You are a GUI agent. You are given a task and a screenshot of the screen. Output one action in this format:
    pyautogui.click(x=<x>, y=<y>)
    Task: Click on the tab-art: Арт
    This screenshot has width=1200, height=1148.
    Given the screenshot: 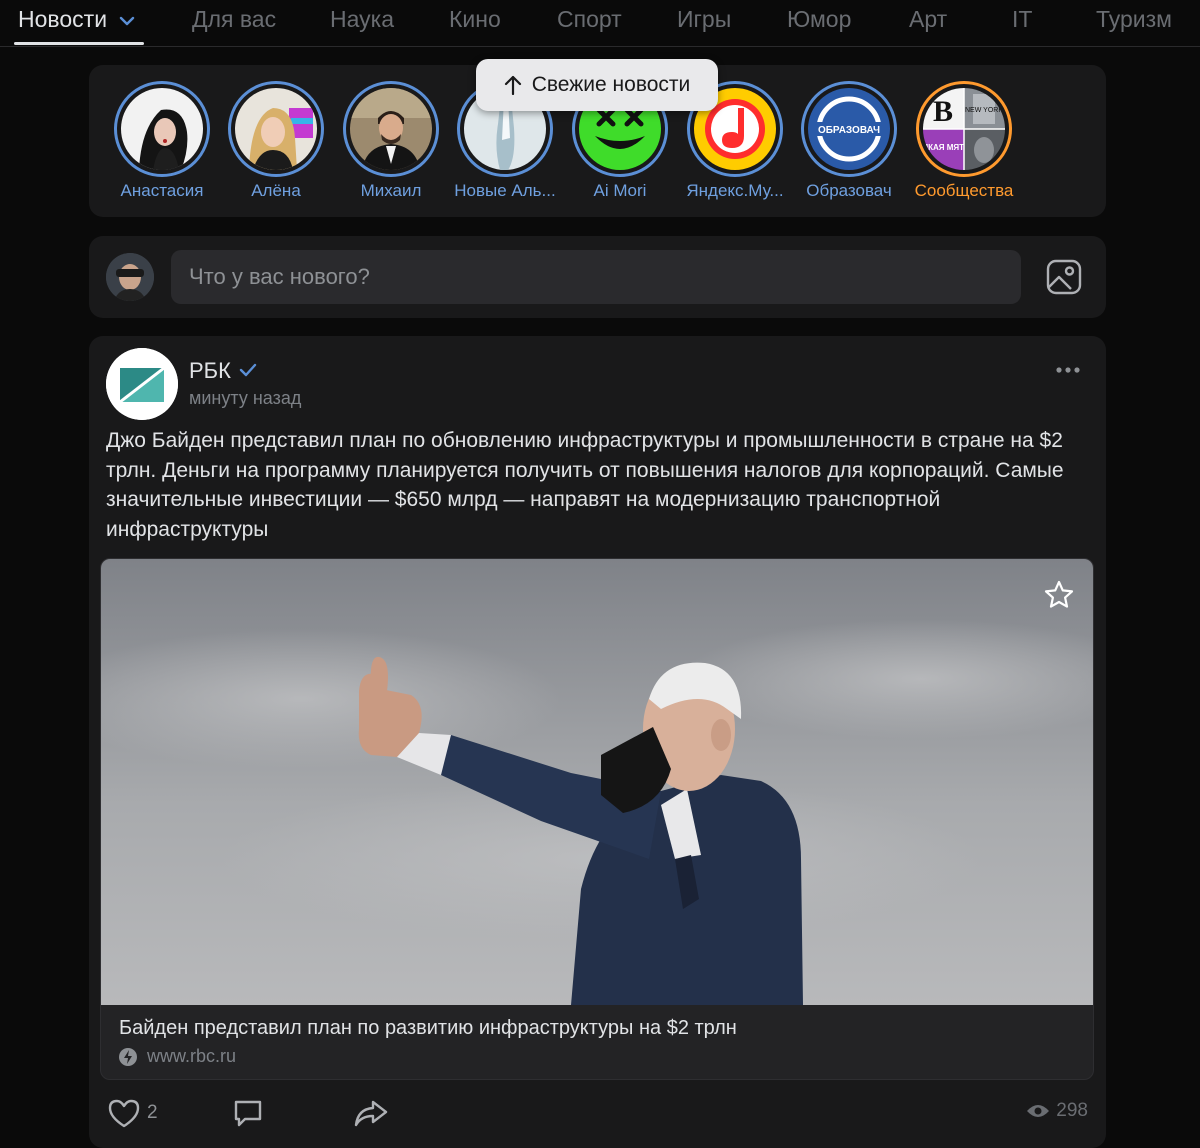 What is the action you would take?
    pyautogui.click(x=928, y=21)
    